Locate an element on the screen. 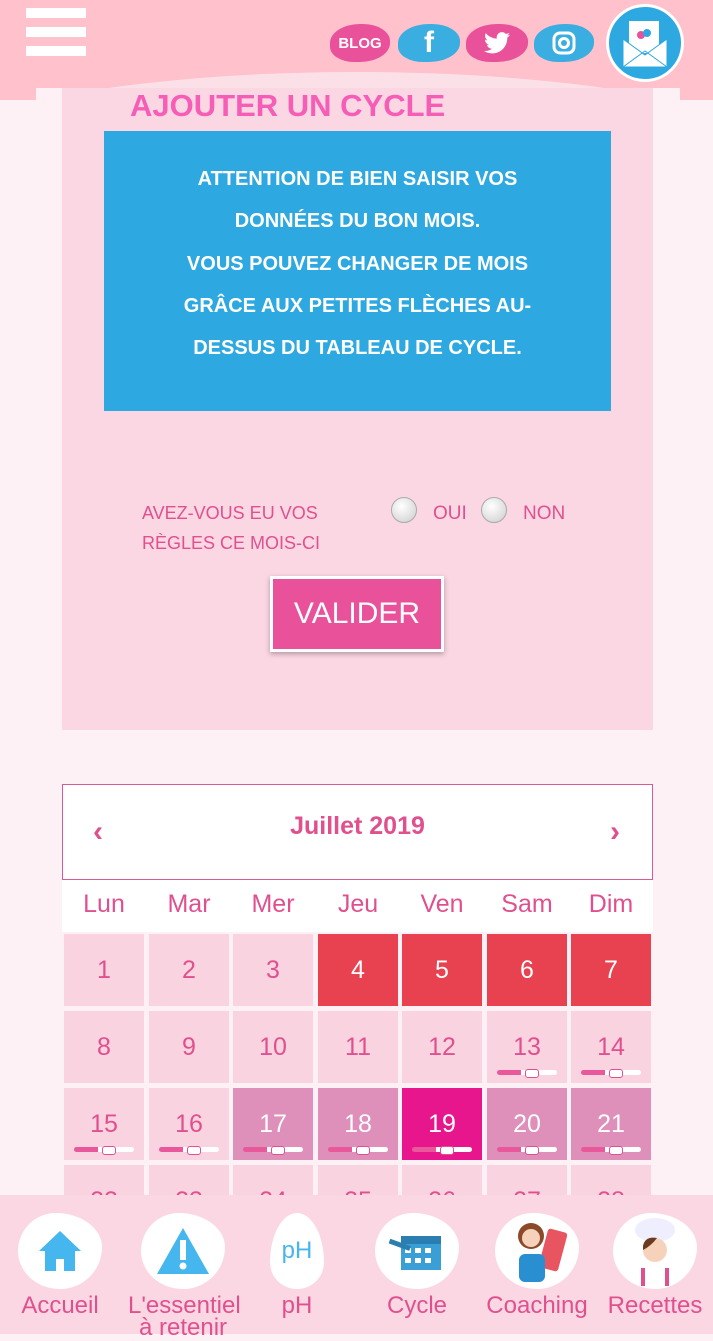 The width and height of the screenshot is (713, 1341). period-question: AVEZ-VOUS EU VOS RÈGLES CE MOIS-CI is located at coordinates (231, 528).